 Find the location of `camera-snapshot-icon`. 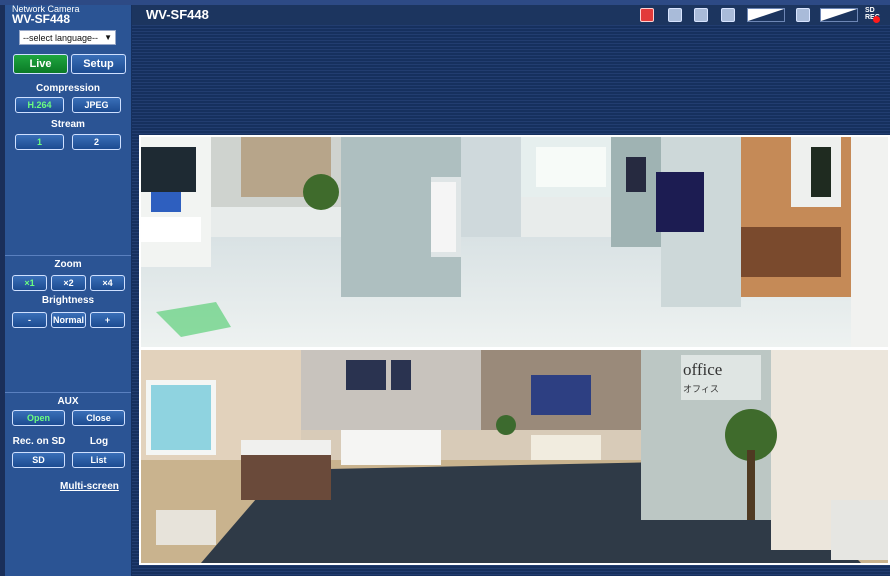

camera-snapshot-icon is located at coordinates (701, 15).